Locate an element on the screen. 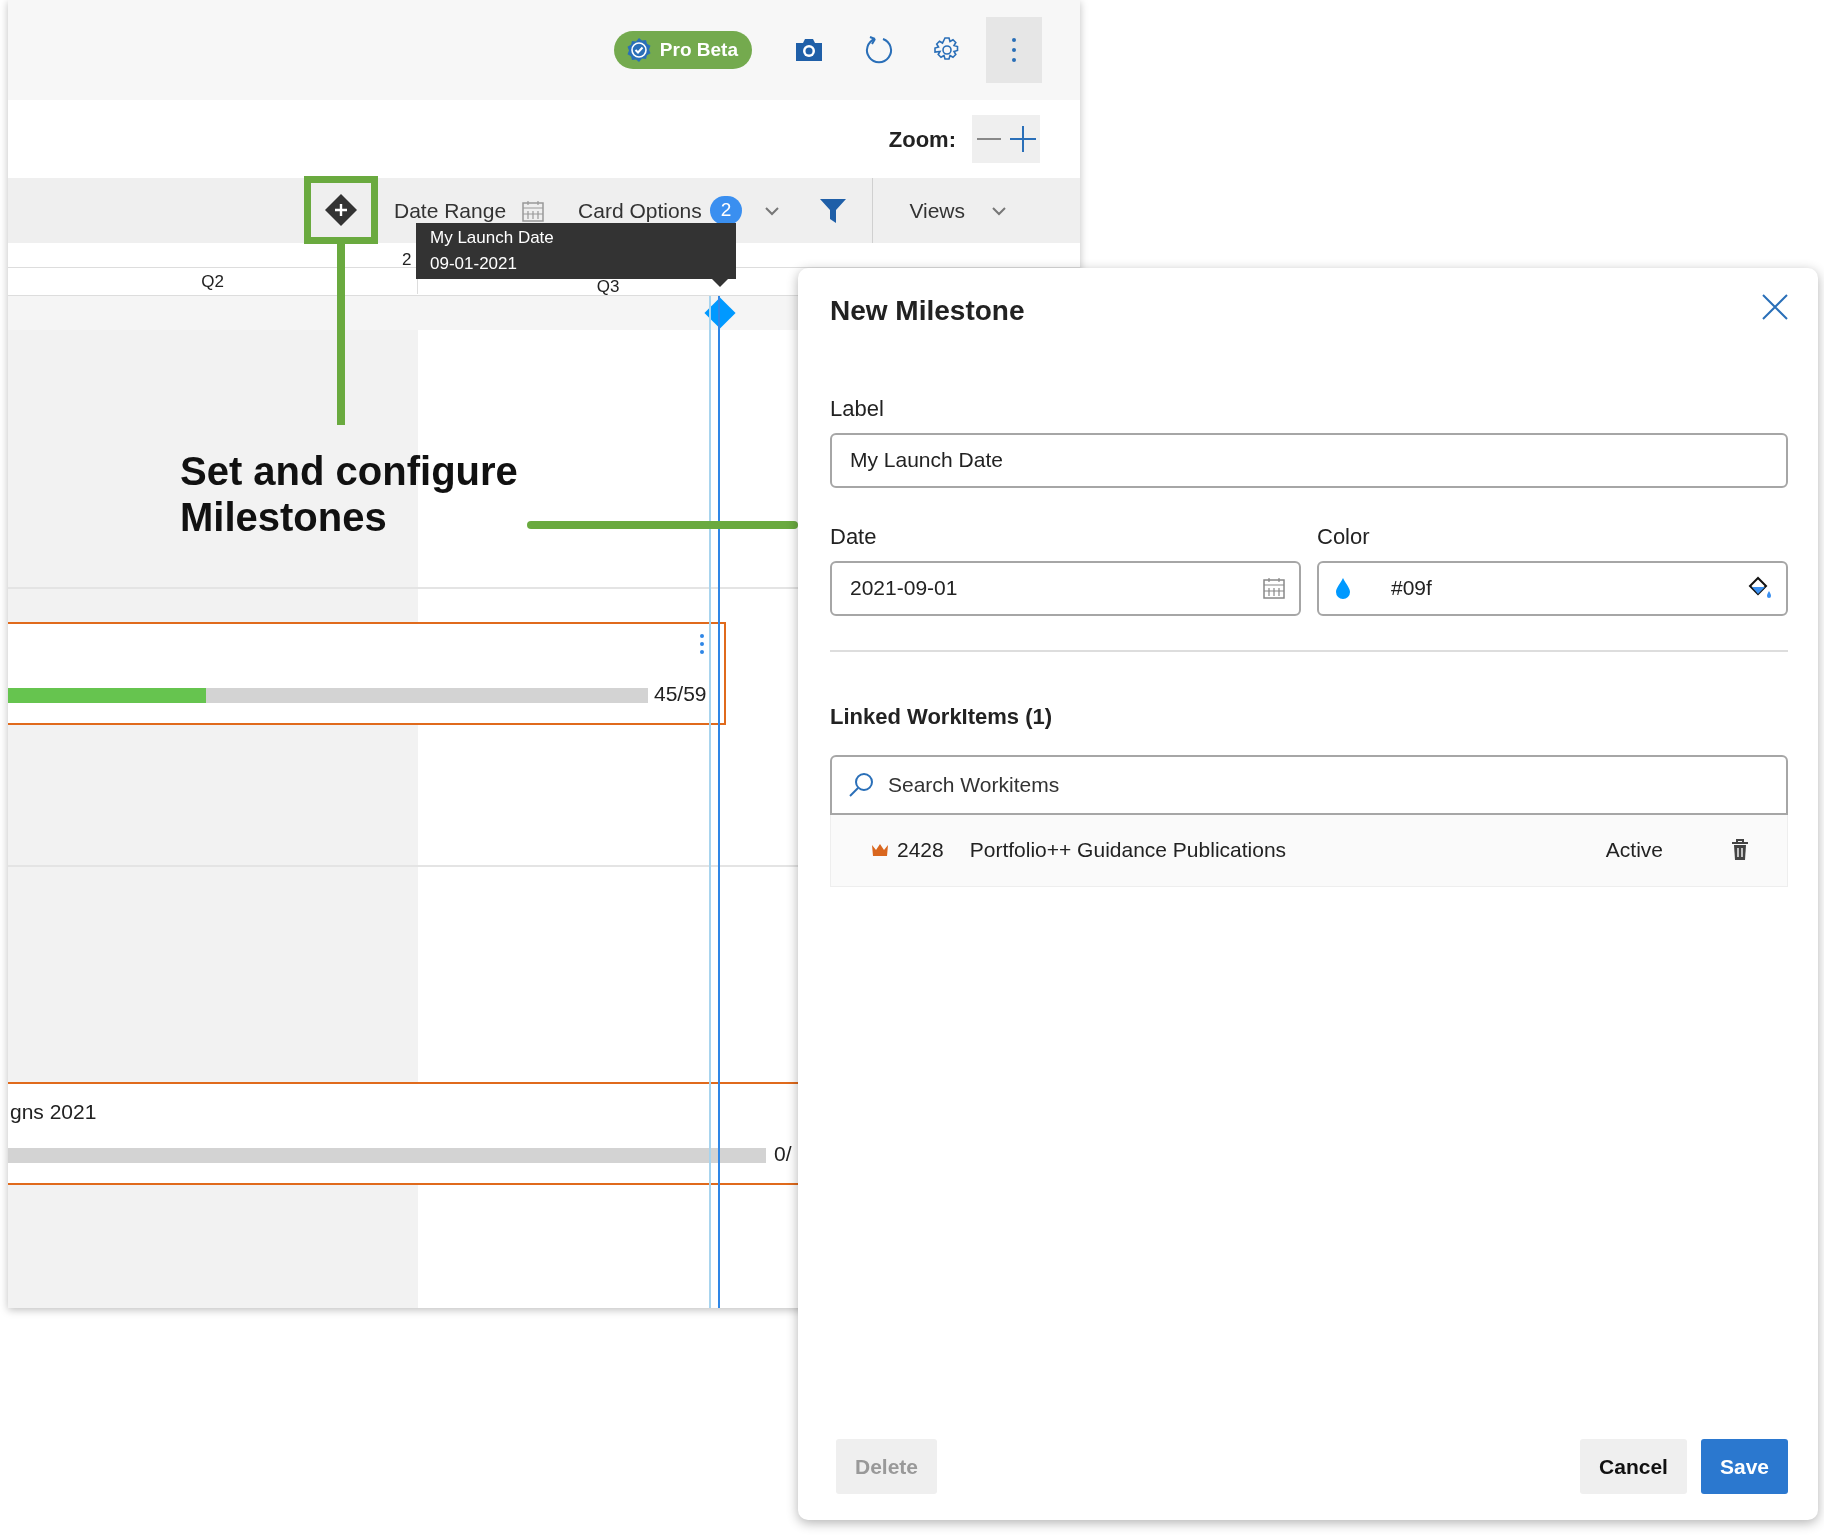  quarter-label: Q3 is located at coordinates (608, 286).